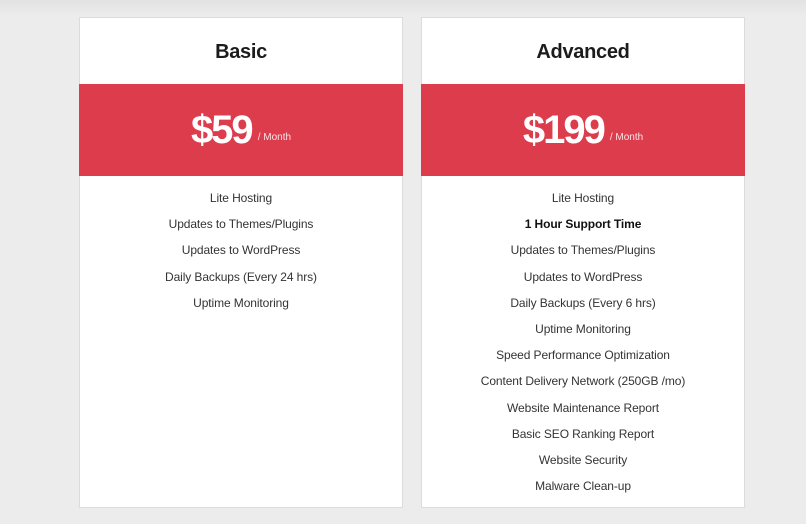  What do you see at coordinates (583, 486) in the screenshot?
I see `feature-item: Malware Clean-up` at bounding box center [583, 486].